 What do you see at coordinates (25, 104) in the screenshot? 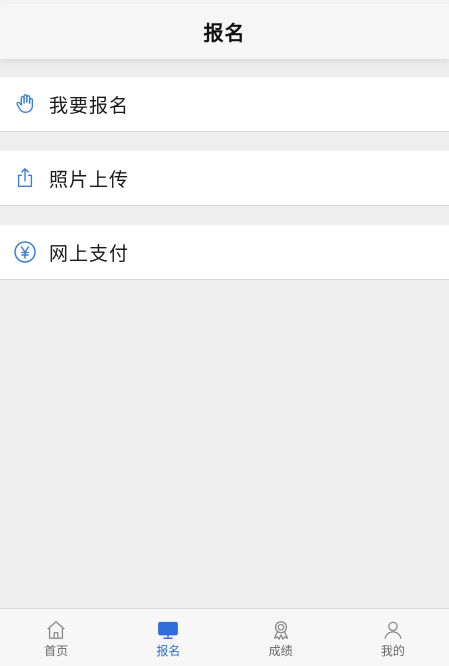
I see `hand-icon` at bounding box center [25, 104].